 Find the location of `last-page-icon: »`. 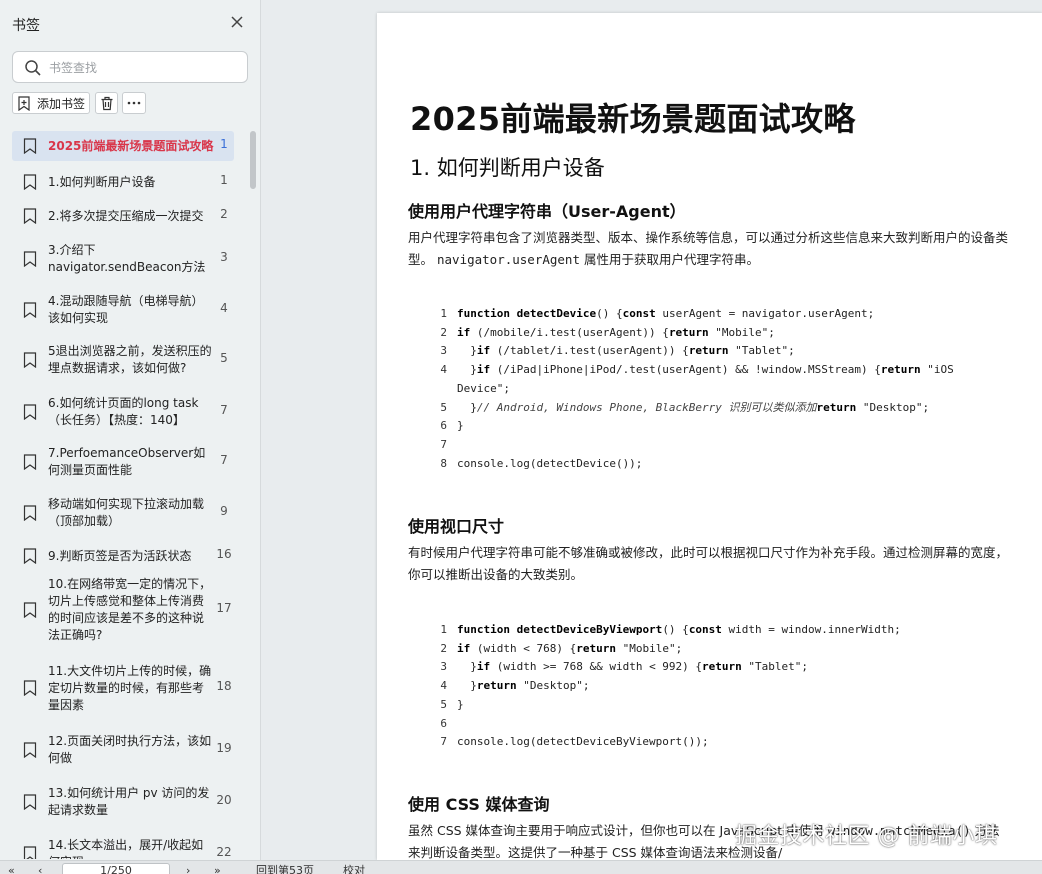

last-page-icon: » is located at coordinates (217, 869).